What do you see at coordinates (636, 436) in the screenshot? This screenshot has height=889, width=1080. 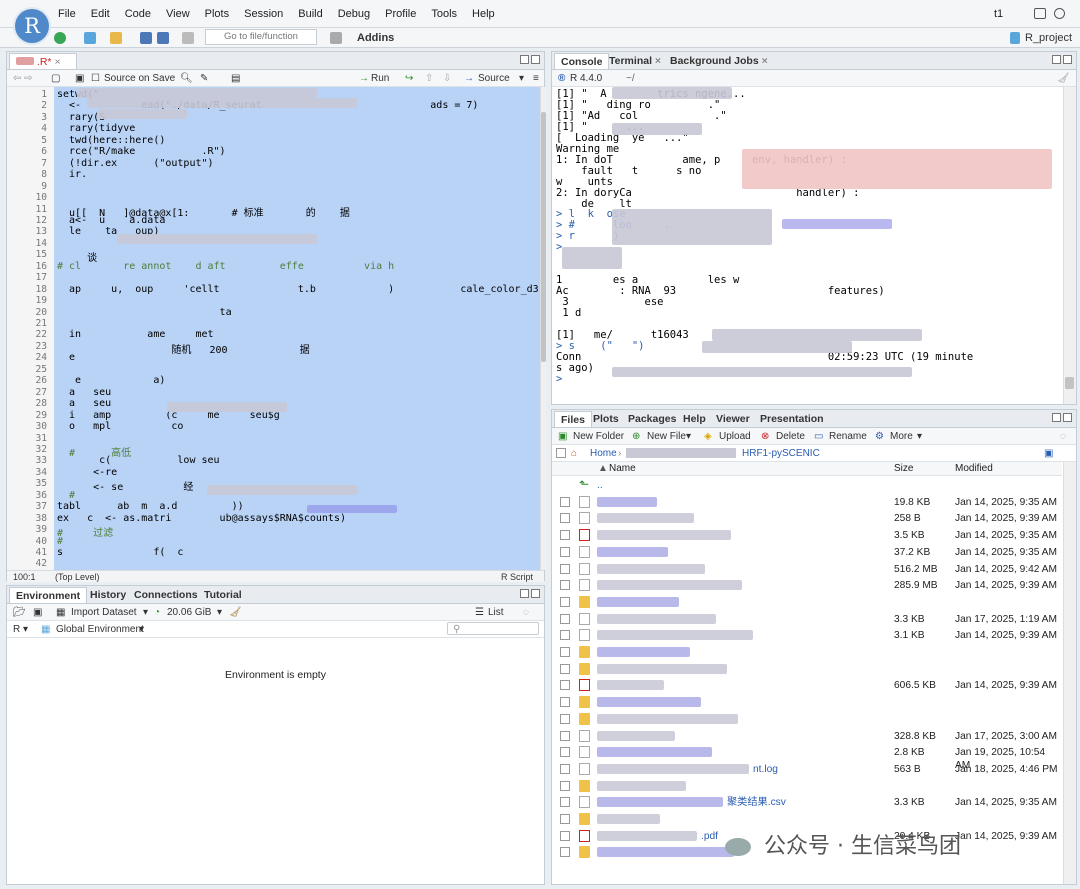 I see `new-file-icon: ⊕` at bounding box center [636, 436].